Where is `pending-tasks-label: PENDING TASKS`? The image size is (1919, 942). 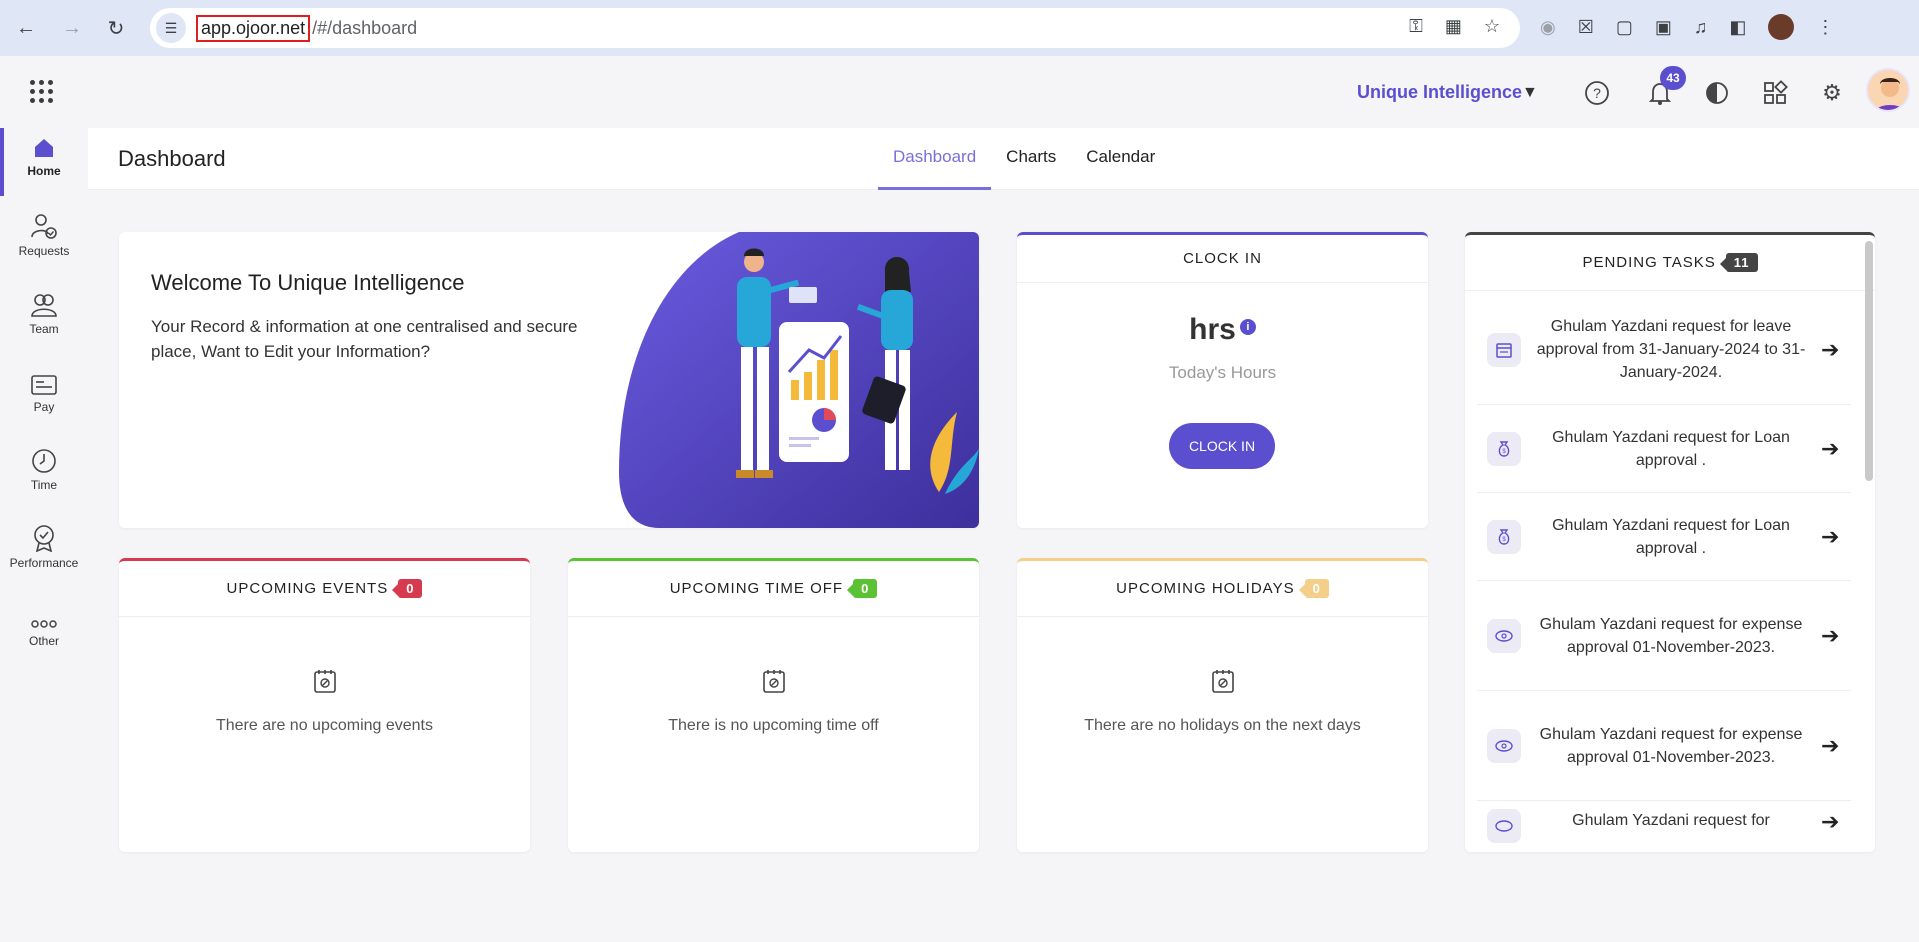 pending-tasks-label: PENDING TASKS is located at coordinates (1649, 262).